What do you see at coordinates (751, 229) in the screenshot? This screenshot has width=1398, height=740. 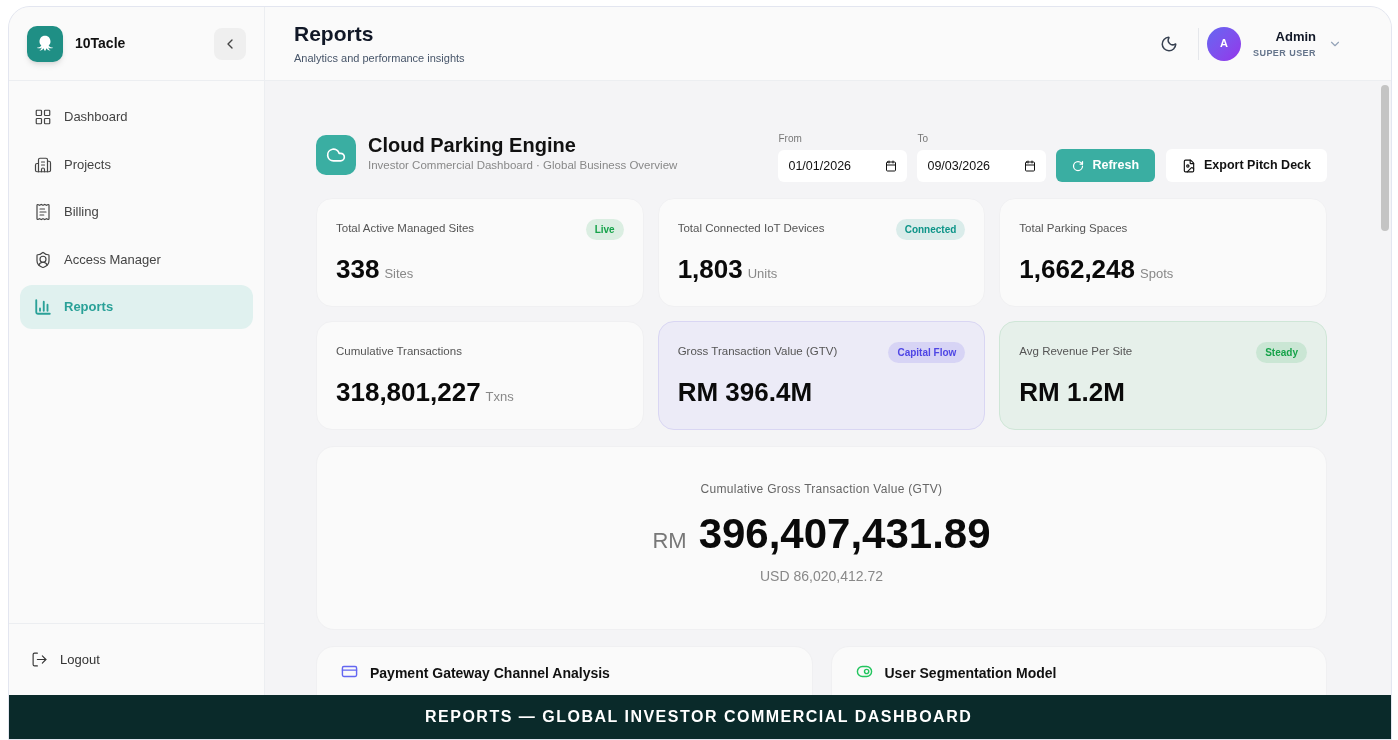 I see `stat-label: Total Connected IoT Devices` at bounding box center [751, 229].